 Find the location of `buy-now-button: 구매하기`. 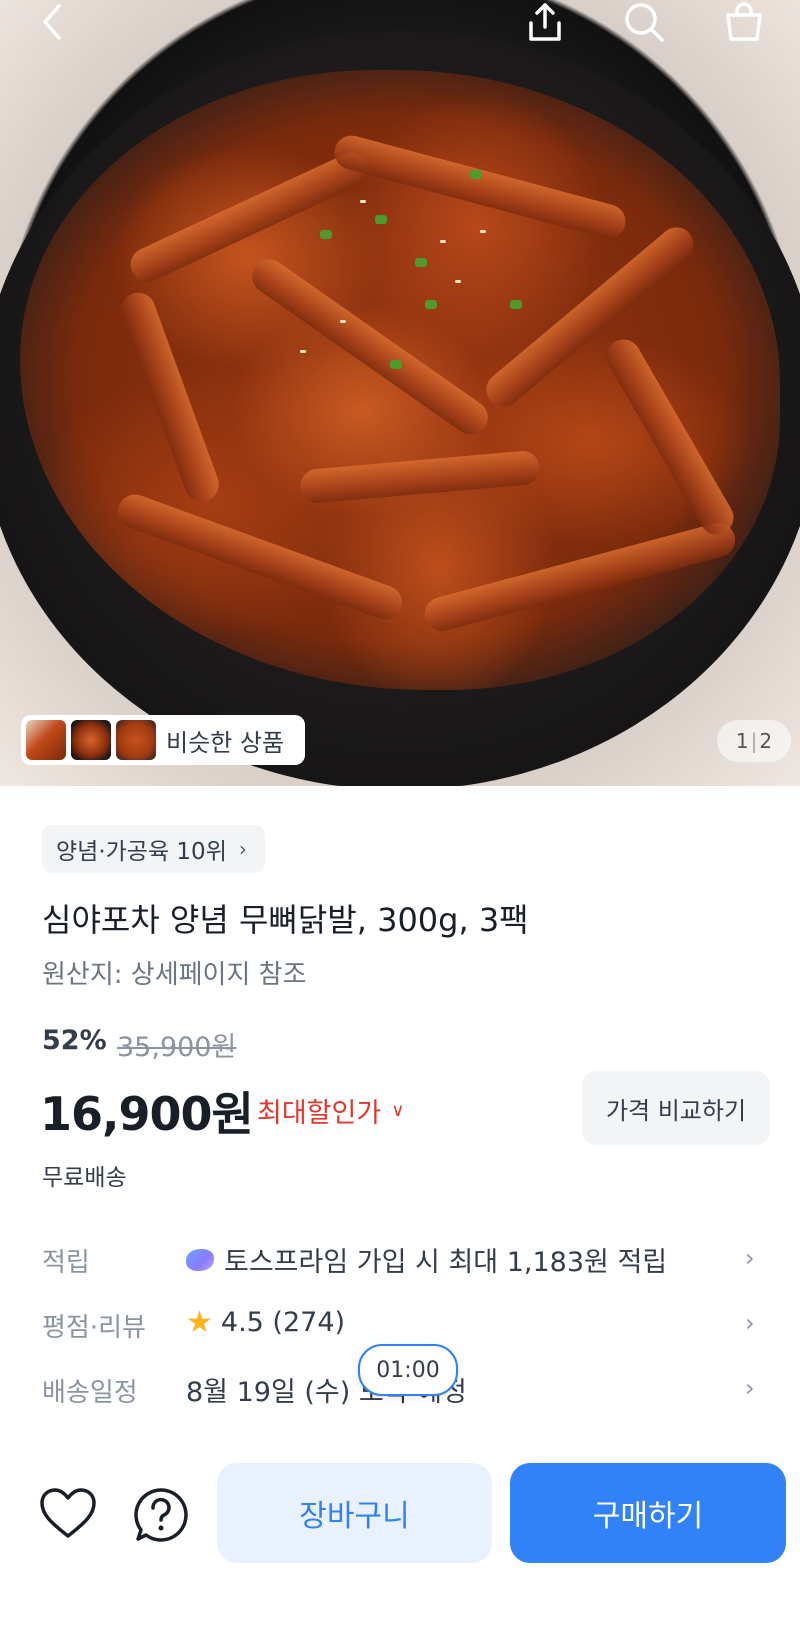

buy-now-button: 구매하기 is located at coordinates (648, 1513).